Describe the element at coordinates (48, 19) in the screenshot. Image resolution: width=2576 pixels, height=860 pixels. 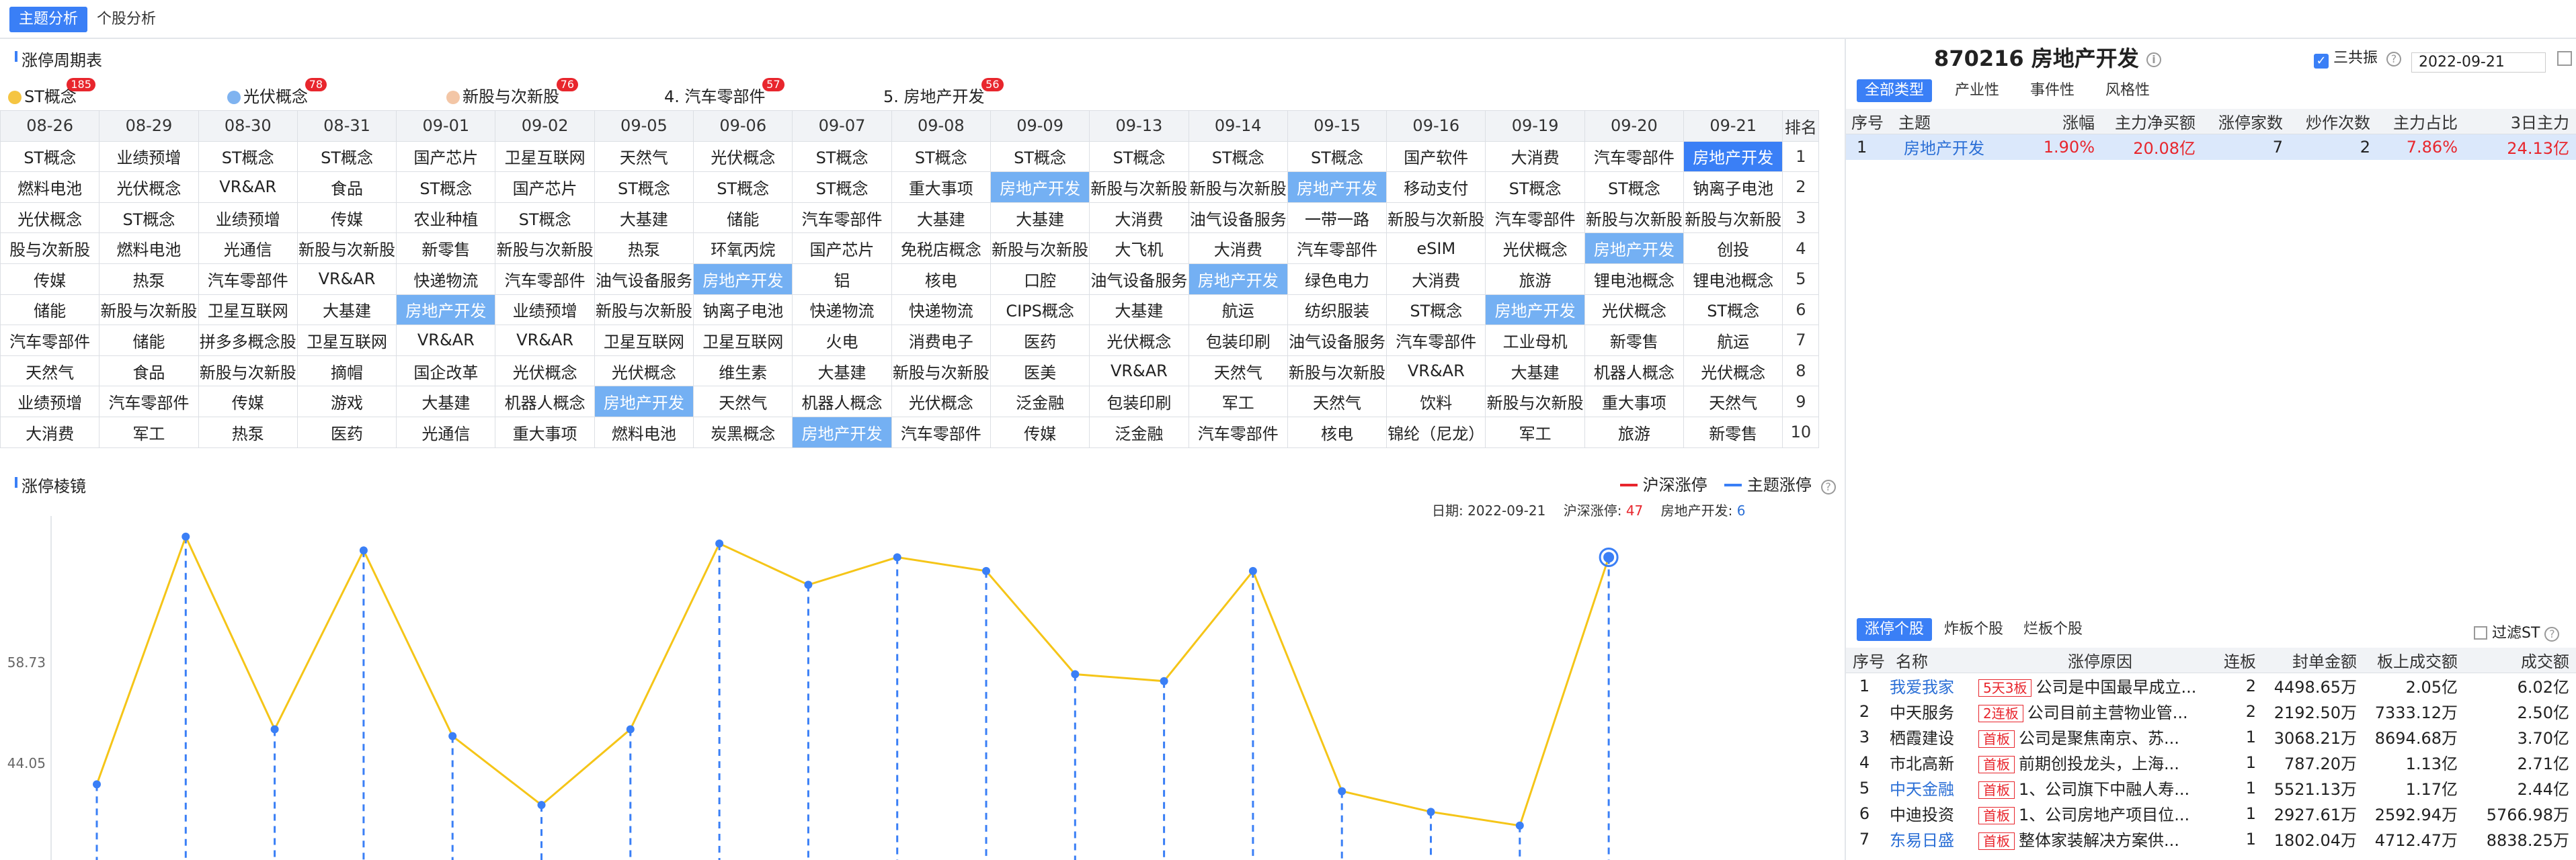
I see `tab-theme-analysis: 主题分析` at that location.